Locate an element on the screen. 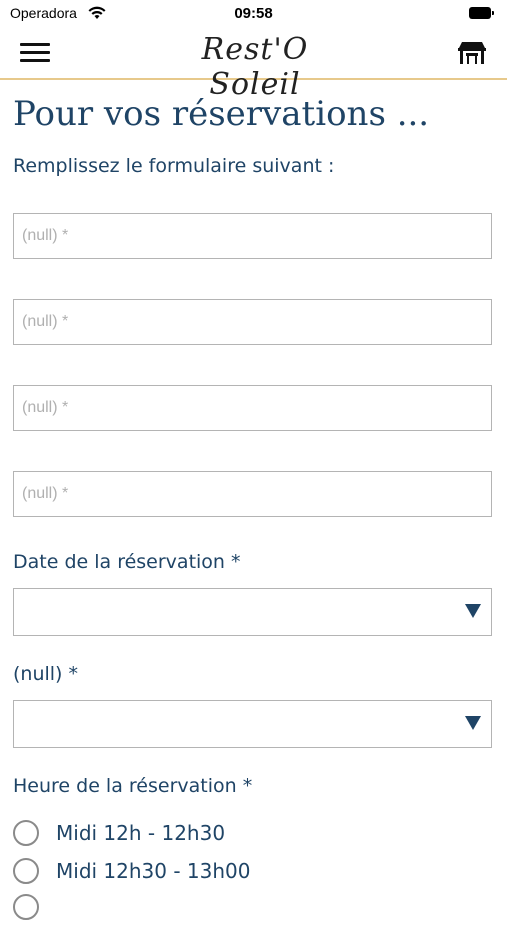 The width and height of the screenshot is (507, 926). time-option-label: Midi 12h - 12h30 is located at coordinates (141, 833).